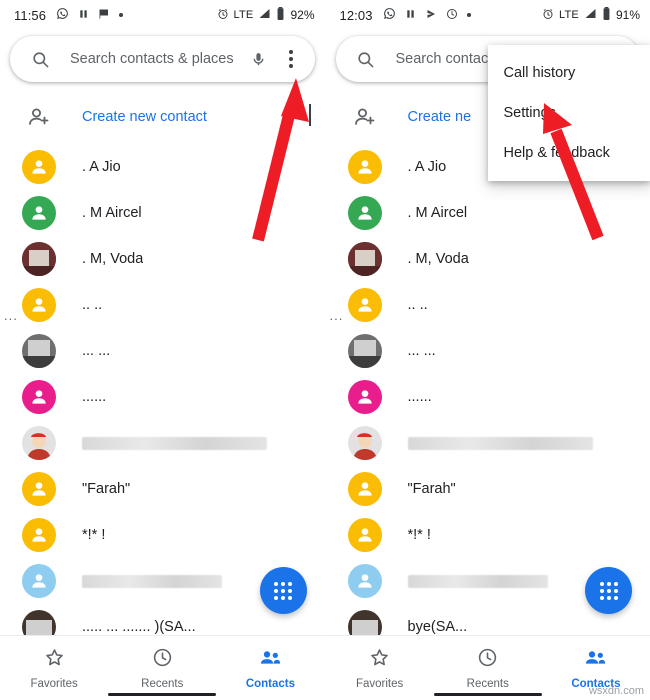 Image resolution: width=650 pixels, height=700 pixels. What do you see at coordinates (259, 59) in the screenshot?
I see `microphone-icon` at bounding box center [259, 59].